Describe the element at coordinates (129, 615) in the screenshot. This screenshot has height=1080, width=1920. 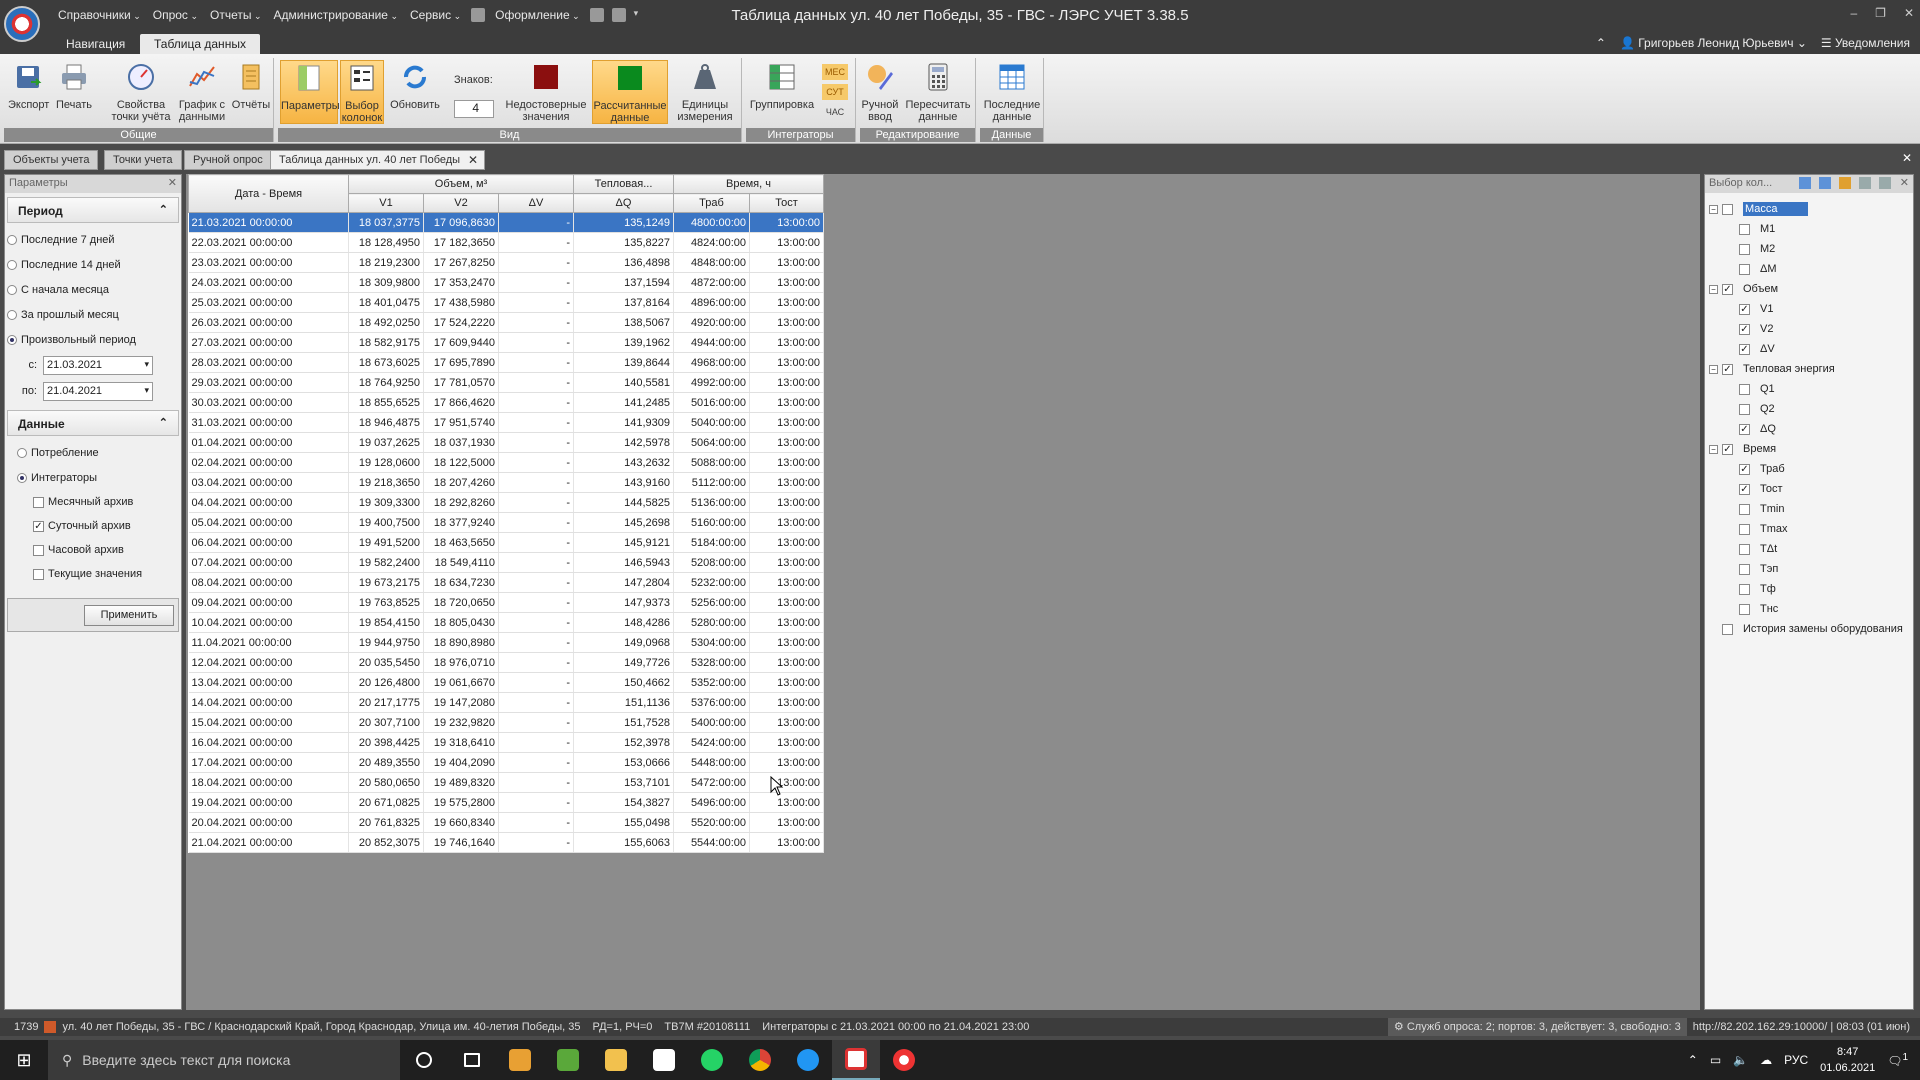
I see `apply-button: Применить` at that location.